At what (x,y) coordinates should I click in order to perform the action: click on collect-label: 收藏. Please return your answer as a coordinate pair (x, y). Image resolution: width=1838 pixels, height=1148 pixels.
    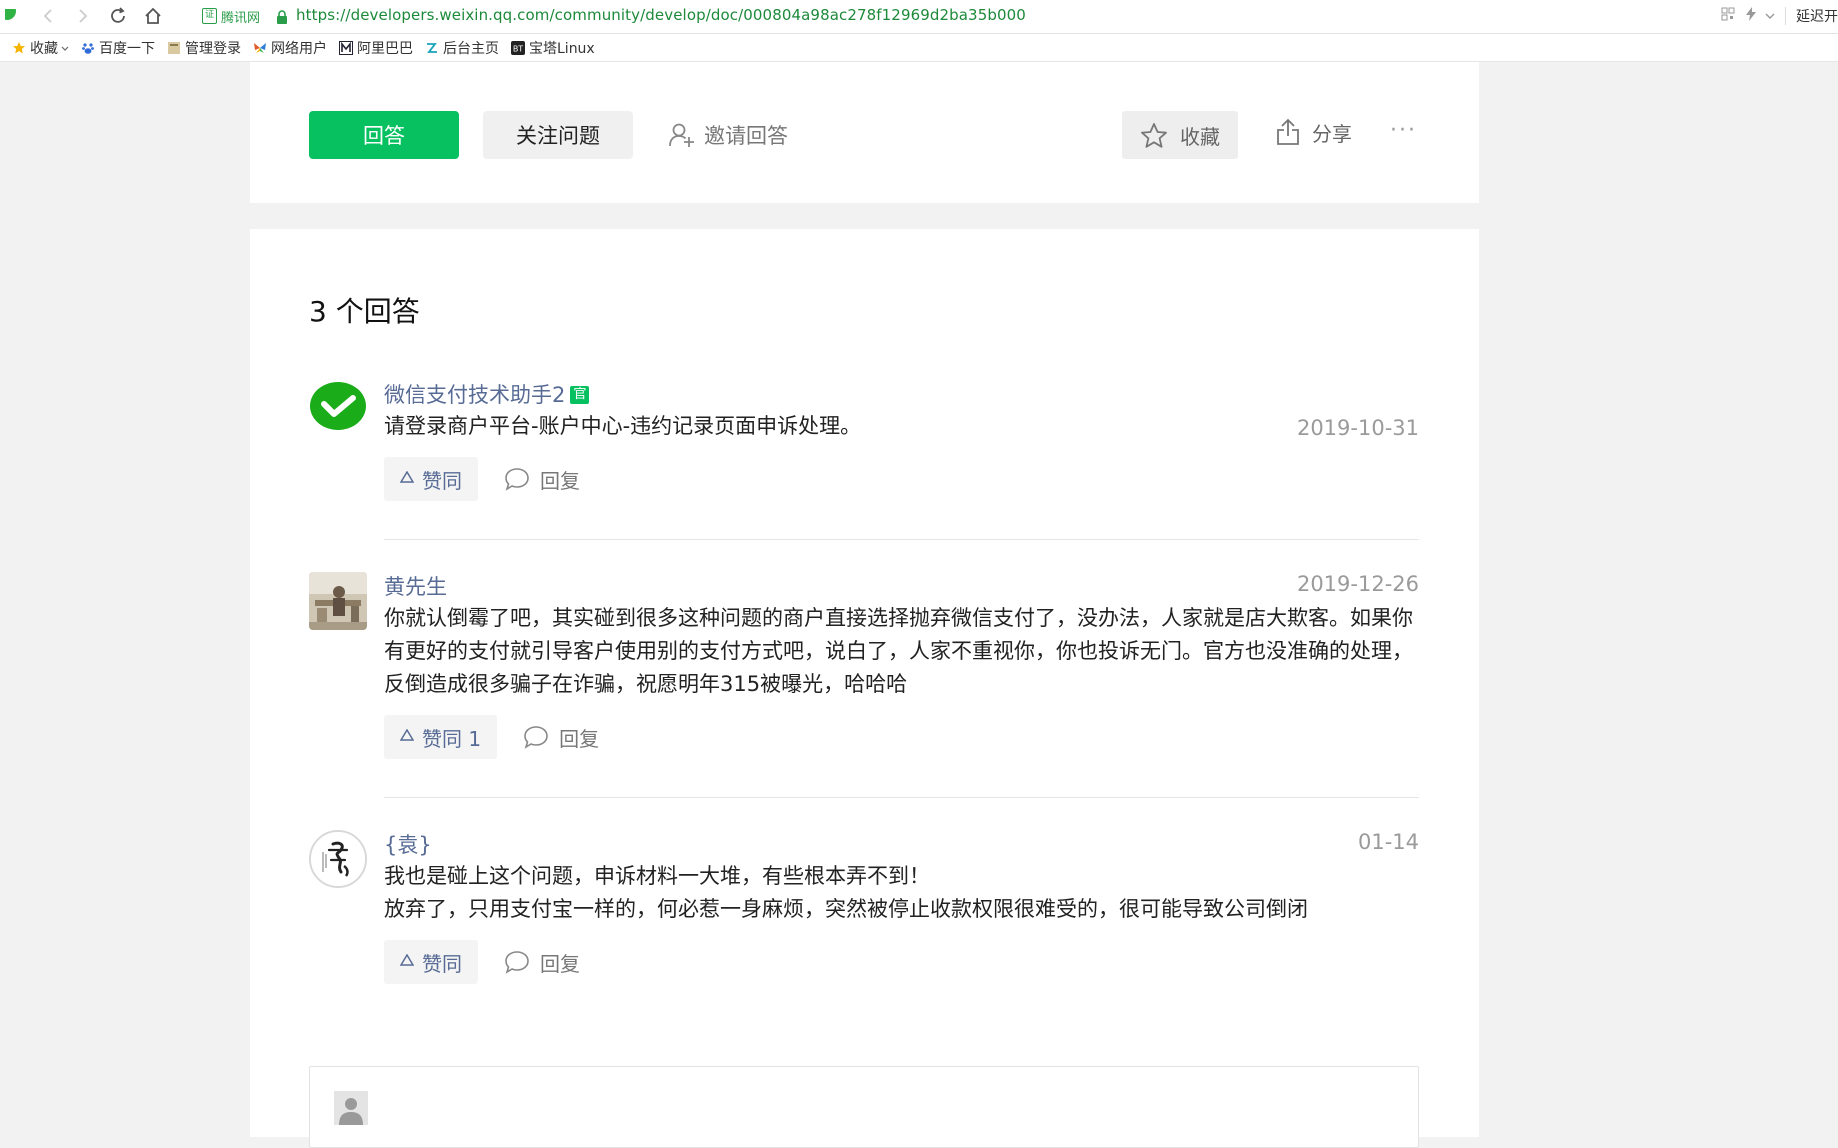
    Looking at the image, I should click on (1200, 136).